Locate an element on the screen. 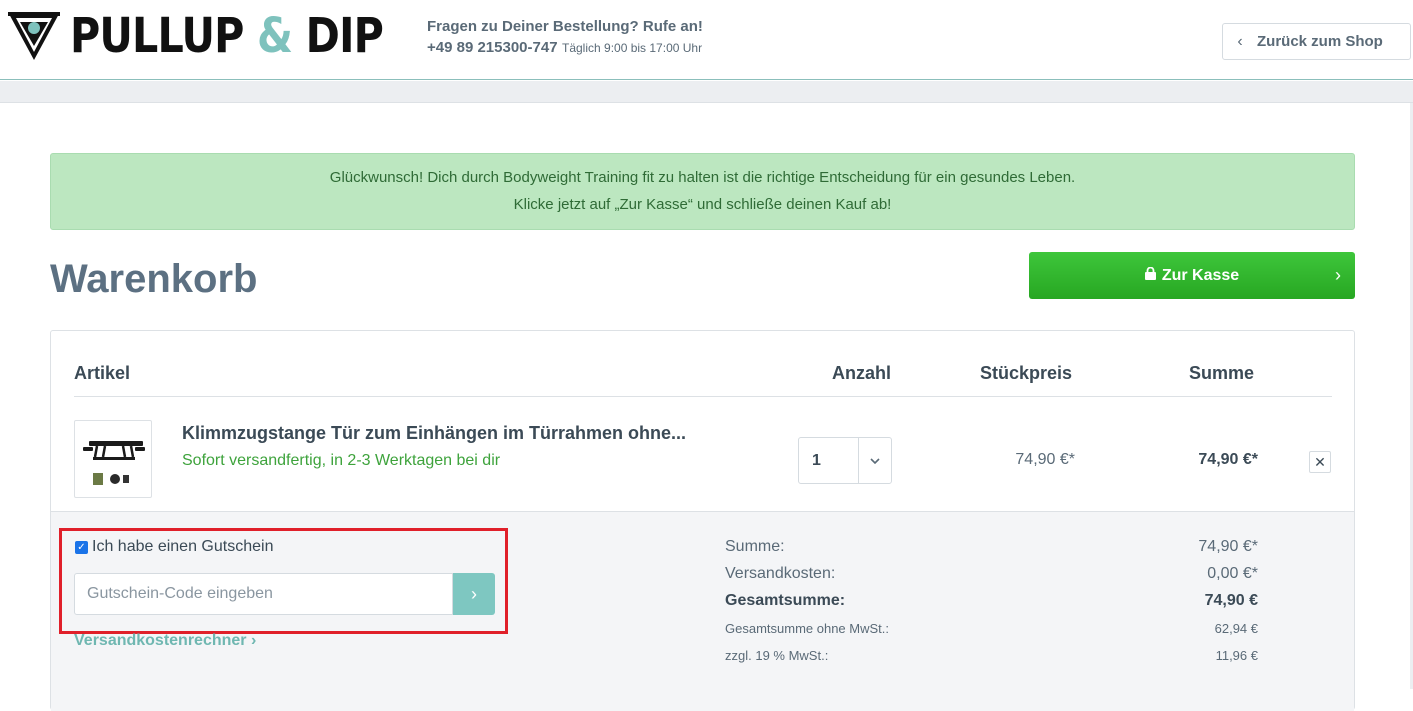 This screenshot has width=1413, height=711. back-to-shop-button: ‹ Zurück zum Shop is located at coordinates (1316, 41).